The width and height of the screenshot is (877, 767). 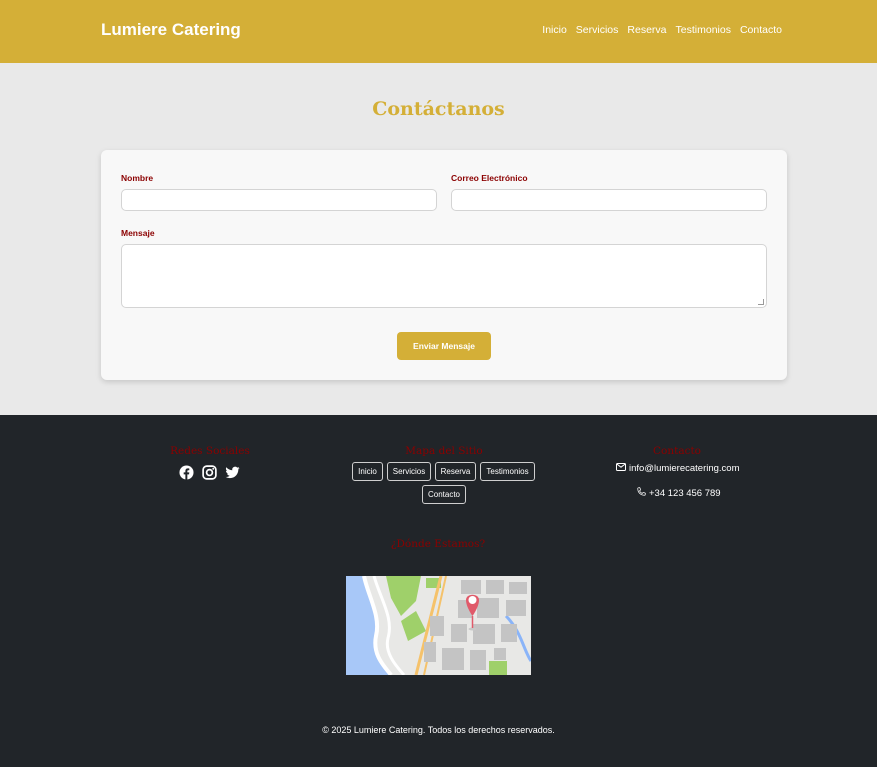 I want to click on sitemap-title: Mapa del Sitio, so click(x=444, y=451).